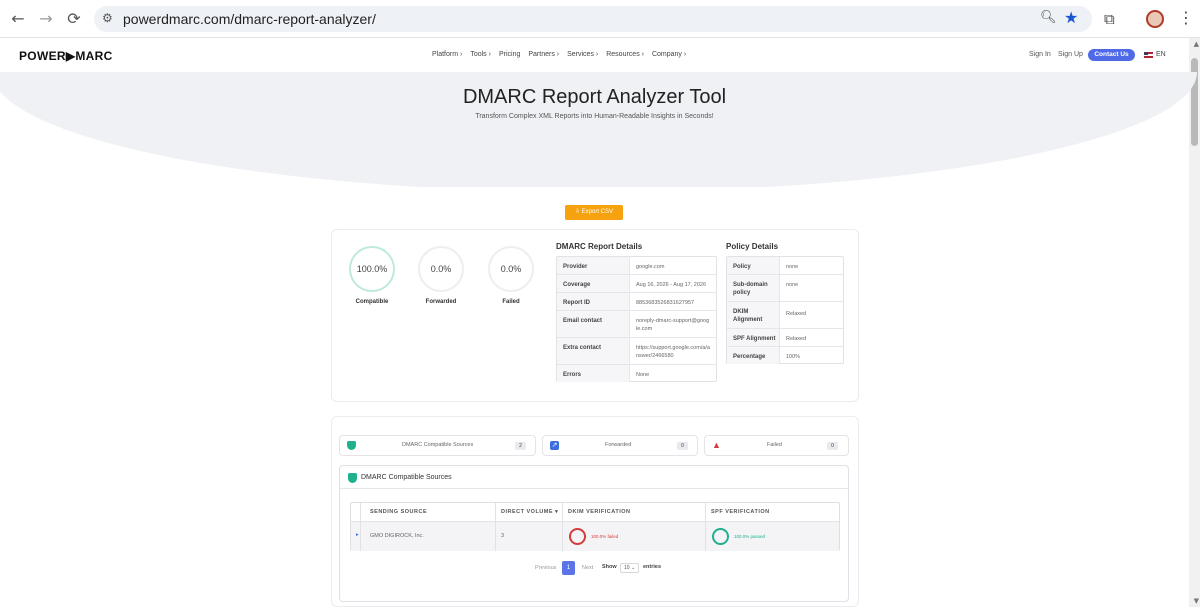 The height and width of the screenshot is (607, 1200). Describe the element at coordinates (785, 338) in the screenshot. I see `policy-row: SPF Alignment Relaxed` at that location.